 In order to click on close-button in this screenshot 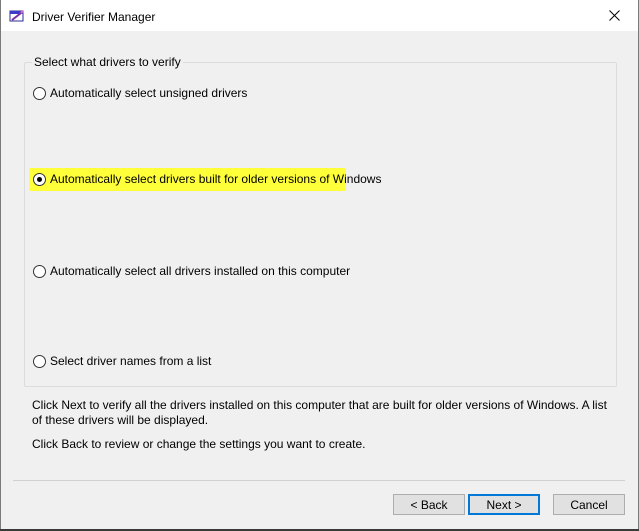, I will do `click(615, 15)`.